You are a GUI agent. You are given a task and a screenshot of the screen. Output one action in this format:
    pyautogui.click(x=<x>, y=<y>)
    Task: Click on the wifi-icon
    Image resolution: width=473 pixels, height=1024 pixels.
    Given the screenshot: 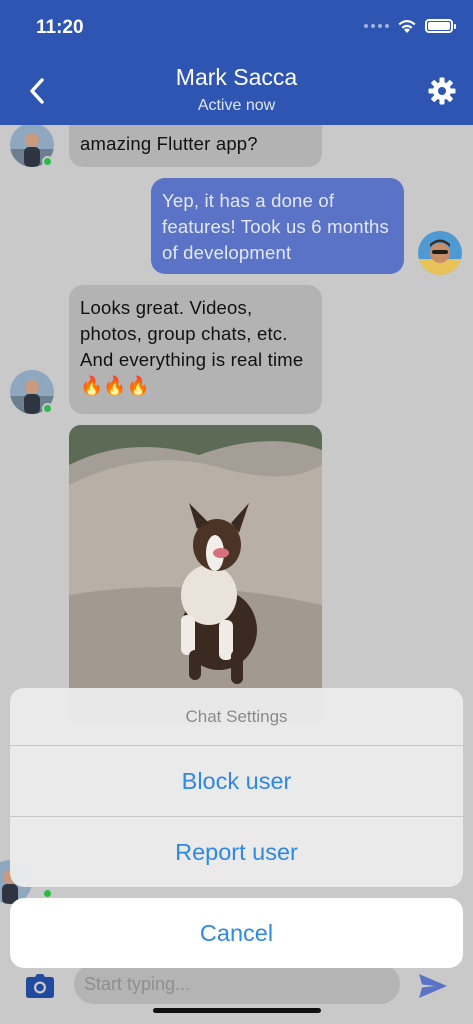 What is the action you would take?
    pyautogui.click(x=407, y=26)
    